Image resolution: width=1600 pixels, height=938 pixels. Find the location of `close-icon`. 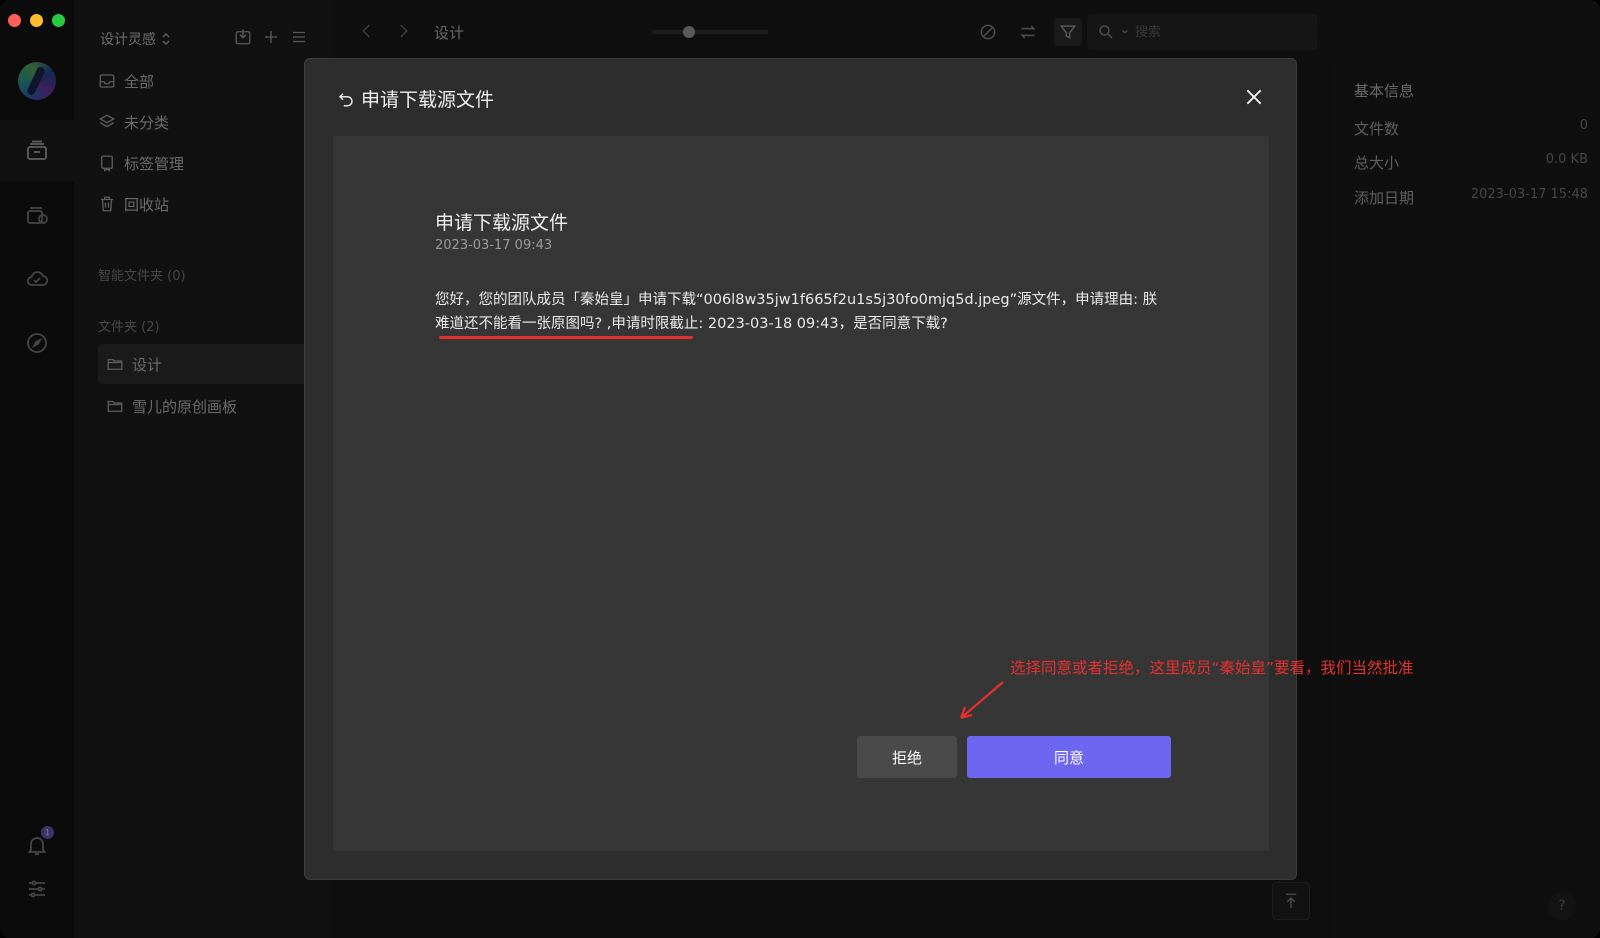

close-icon is located at coordinates (1254, 97).